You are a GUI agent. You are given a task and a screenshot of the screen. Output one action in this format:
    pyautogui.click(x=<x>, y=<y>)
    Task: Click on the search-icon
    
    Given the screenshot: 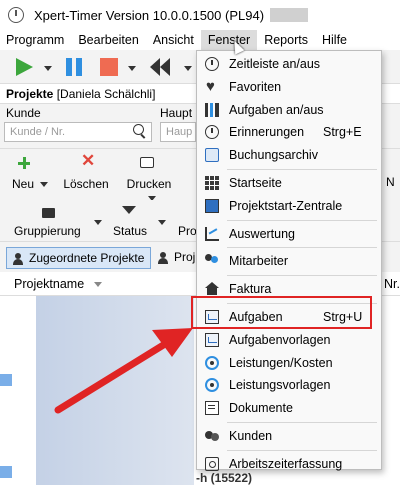 What is the action you would take?
    pyautogui.click(x=138, y=129)
    